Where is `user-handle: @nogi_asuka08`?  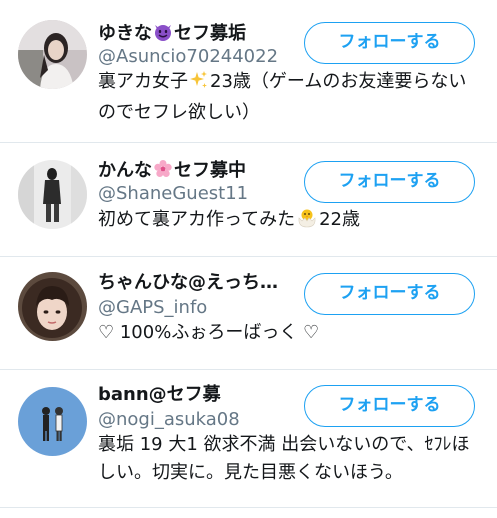 user-handle: @nogi_asuka08 is located at coordinates (169, 419).